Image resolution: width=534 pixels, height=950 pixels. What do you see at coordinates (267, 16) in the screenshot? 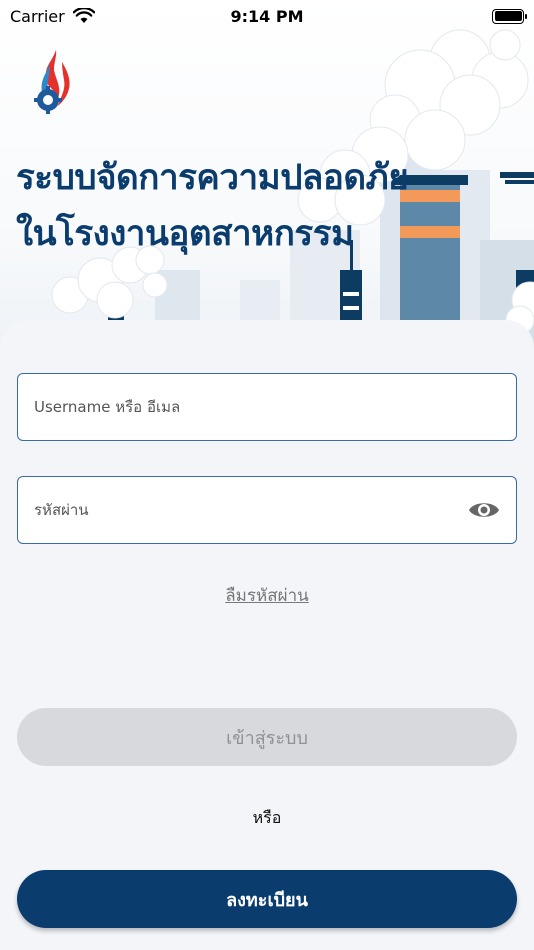
I see `status-bar: Carrier 9:14 PM` at bounding box center [267, 16].